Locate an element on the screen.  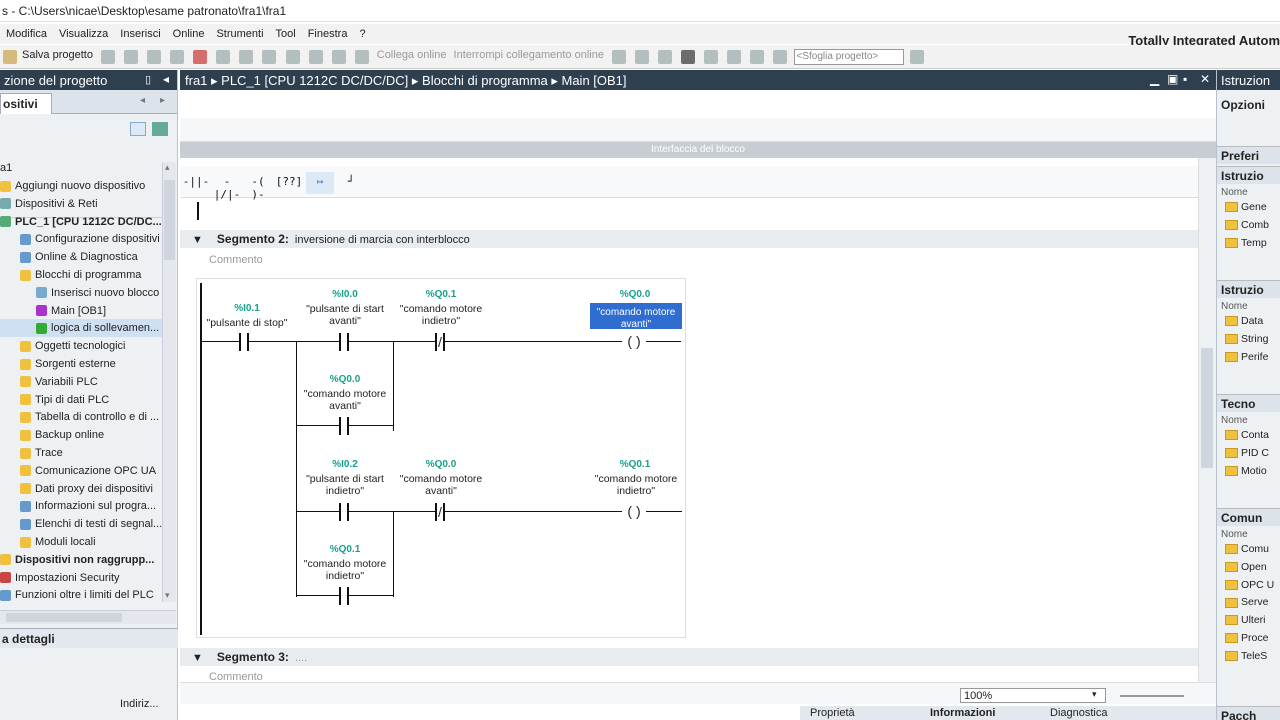
download-icon is located at coordinates (315, 57).